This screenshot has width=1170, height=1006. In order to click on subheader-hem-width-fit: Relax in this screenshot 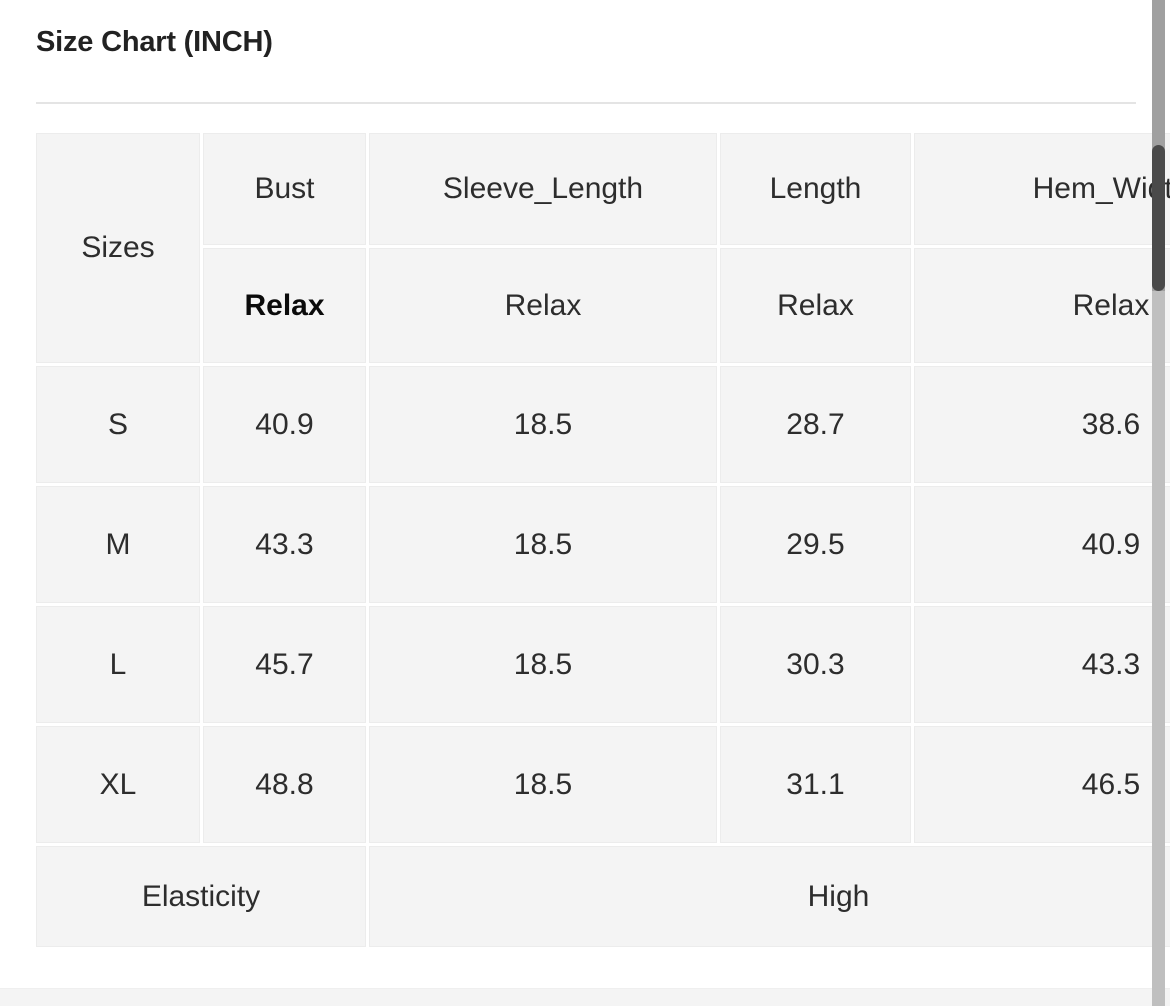, I will do `click(1042, 305)`.